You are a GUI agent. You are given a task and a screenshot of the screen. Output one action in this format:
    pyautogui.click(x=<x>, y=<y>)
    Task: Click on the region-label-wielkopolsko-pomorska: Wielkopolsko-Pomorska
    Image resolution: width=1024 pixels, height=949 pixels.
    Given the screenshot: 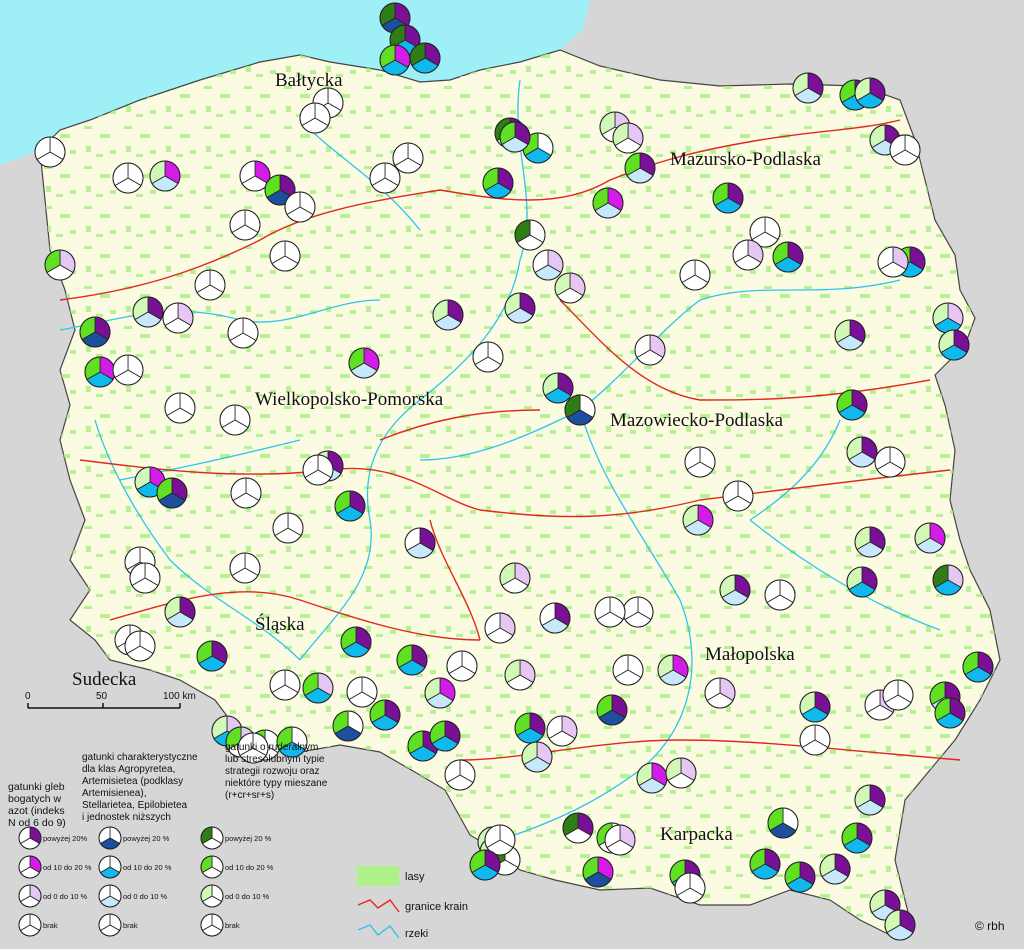 What is the action you would take?
    pyautogui.click(x=349, y=399)
    